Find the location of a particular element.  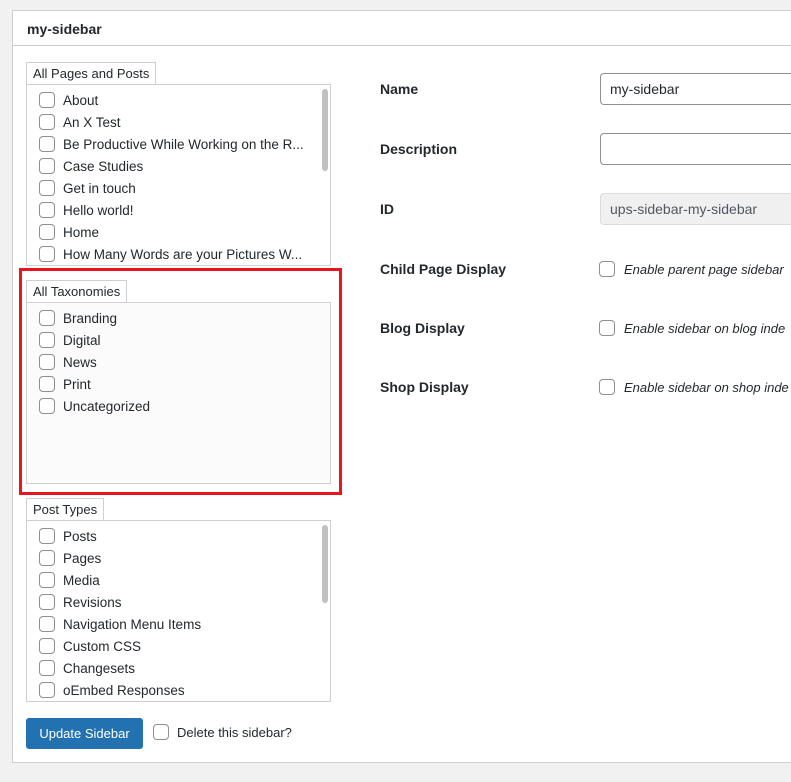

post-types-scrollbar is located at coordinates (325, 564).